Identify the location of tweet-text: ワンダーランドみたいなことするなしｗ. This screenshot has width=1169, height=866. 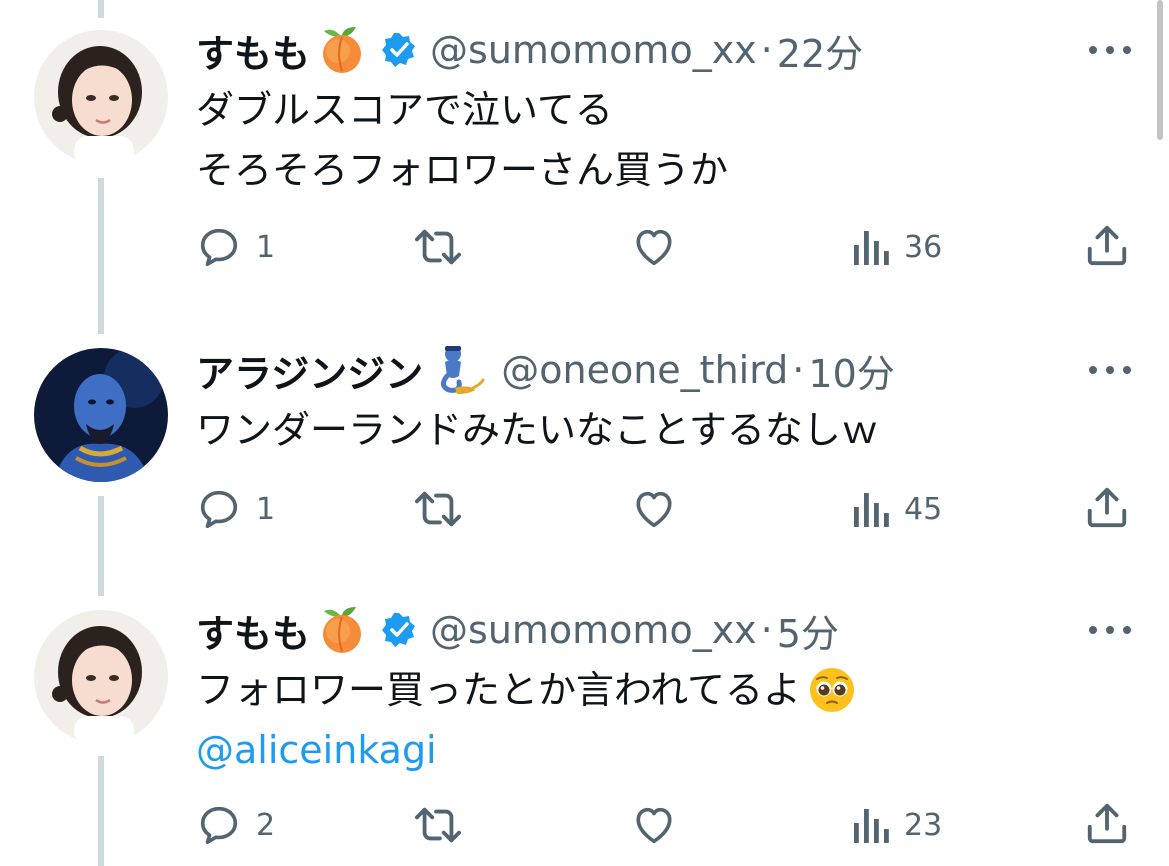
(537, 430).